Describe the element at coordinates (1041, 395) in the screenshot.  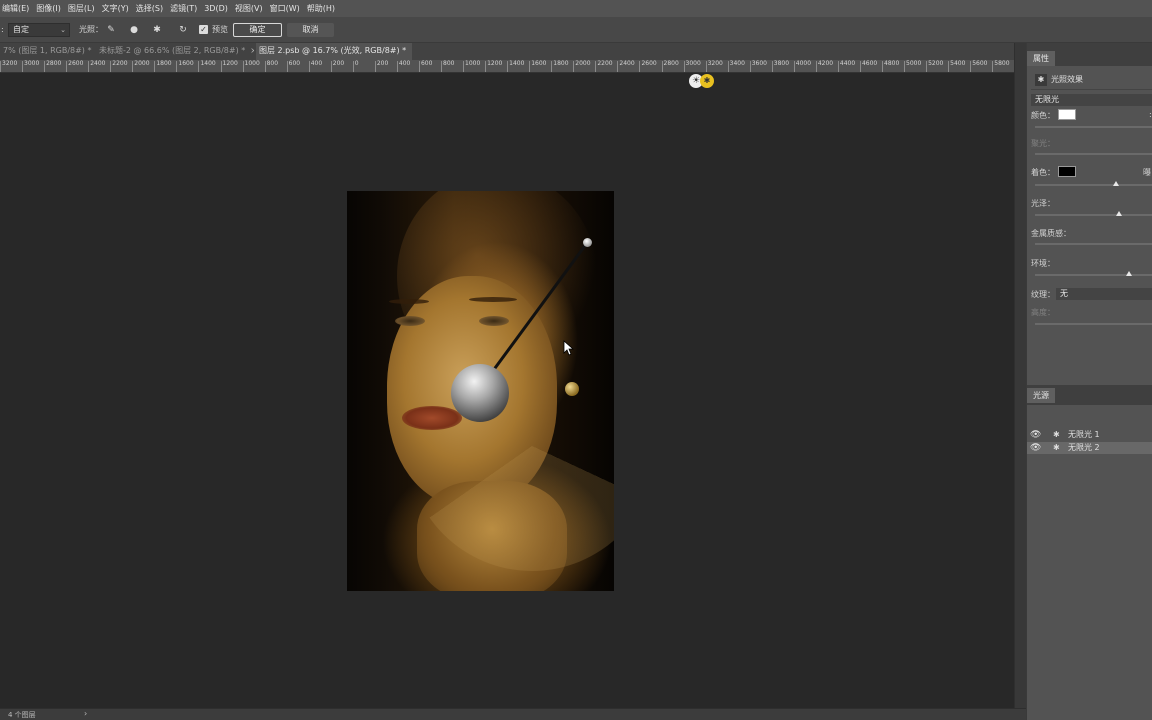
I see `tab-lights: 光源` at that location.